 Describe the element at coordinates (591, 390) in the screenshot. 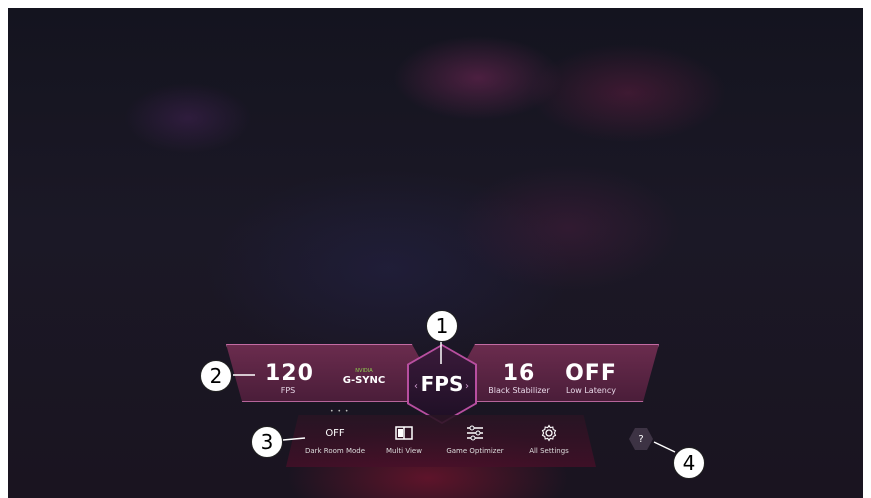

I see `low-latency-label: Low Latency` at that location.